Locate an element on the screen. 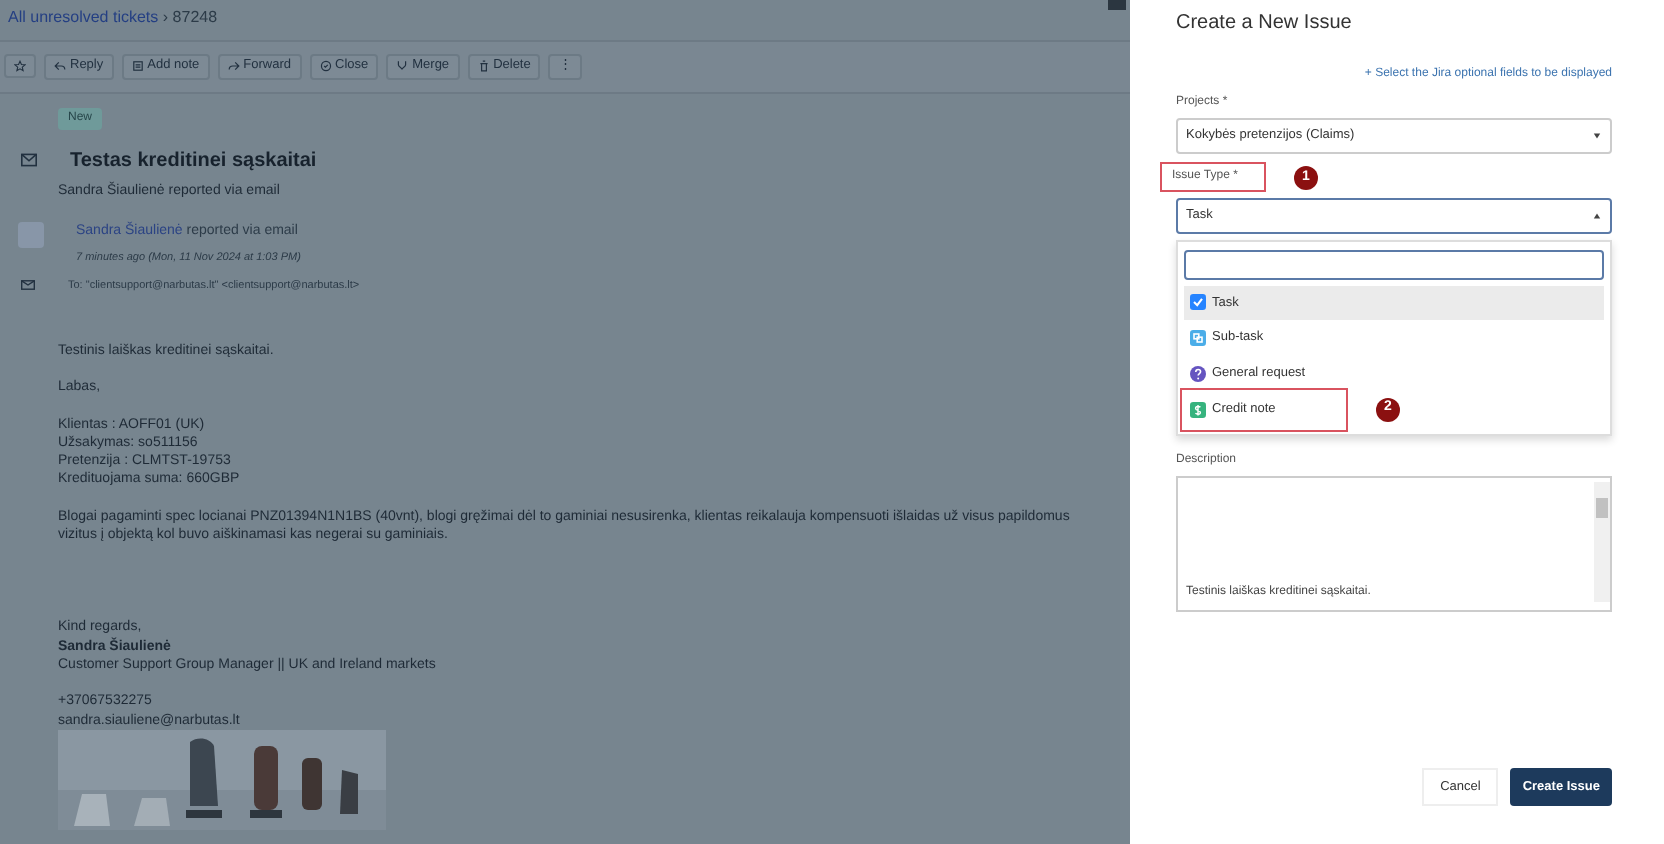 The height and width of the screenshot is (844, 1664). search-field is located at coordinates (1394, 264).